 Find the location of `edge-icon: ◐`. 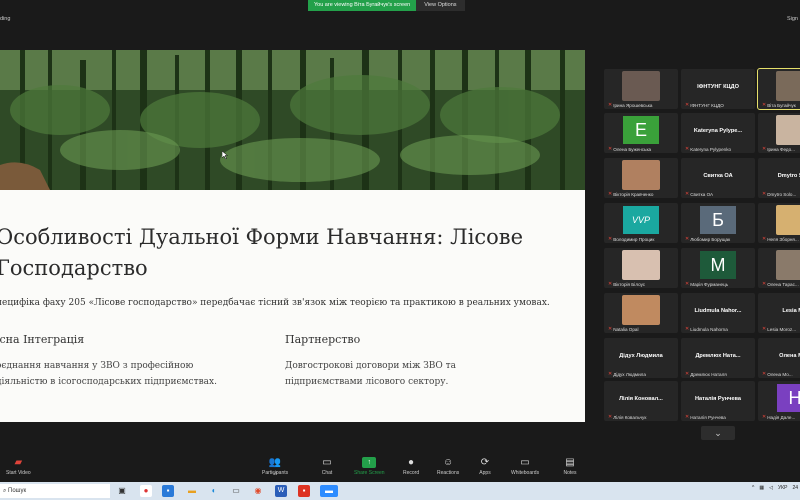

edge-icon: ◐ is located at coordinates (214, 491).